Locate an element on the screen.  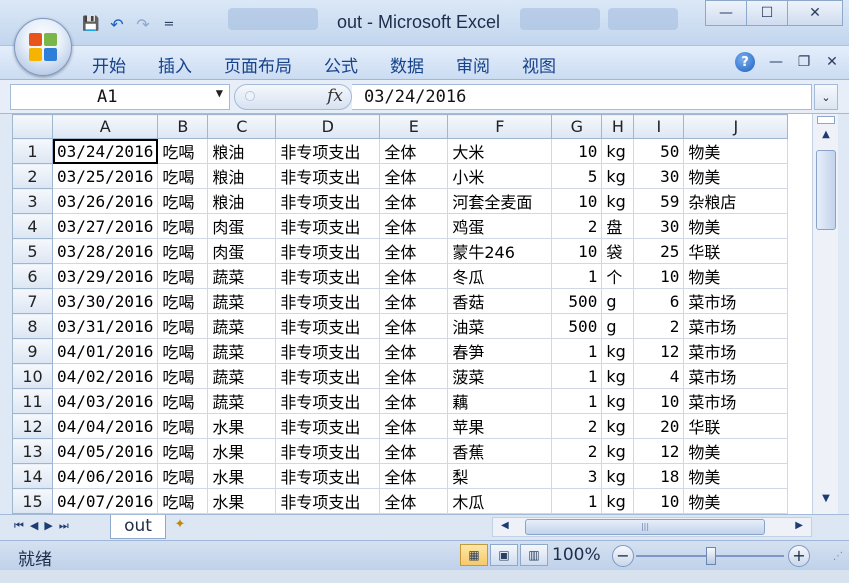
cell-b4: 吃喝 is located at coordinates (183, 226).